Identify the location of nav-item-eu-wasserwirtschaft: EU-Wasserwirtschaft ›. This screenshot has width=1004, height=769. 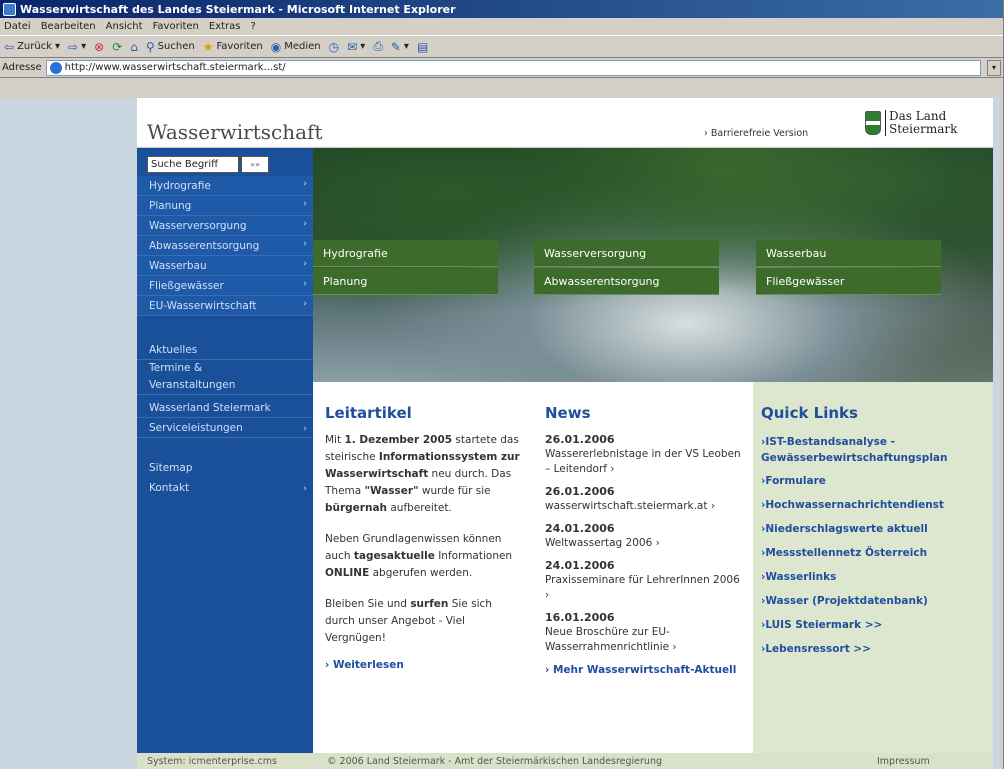
(225, 306).